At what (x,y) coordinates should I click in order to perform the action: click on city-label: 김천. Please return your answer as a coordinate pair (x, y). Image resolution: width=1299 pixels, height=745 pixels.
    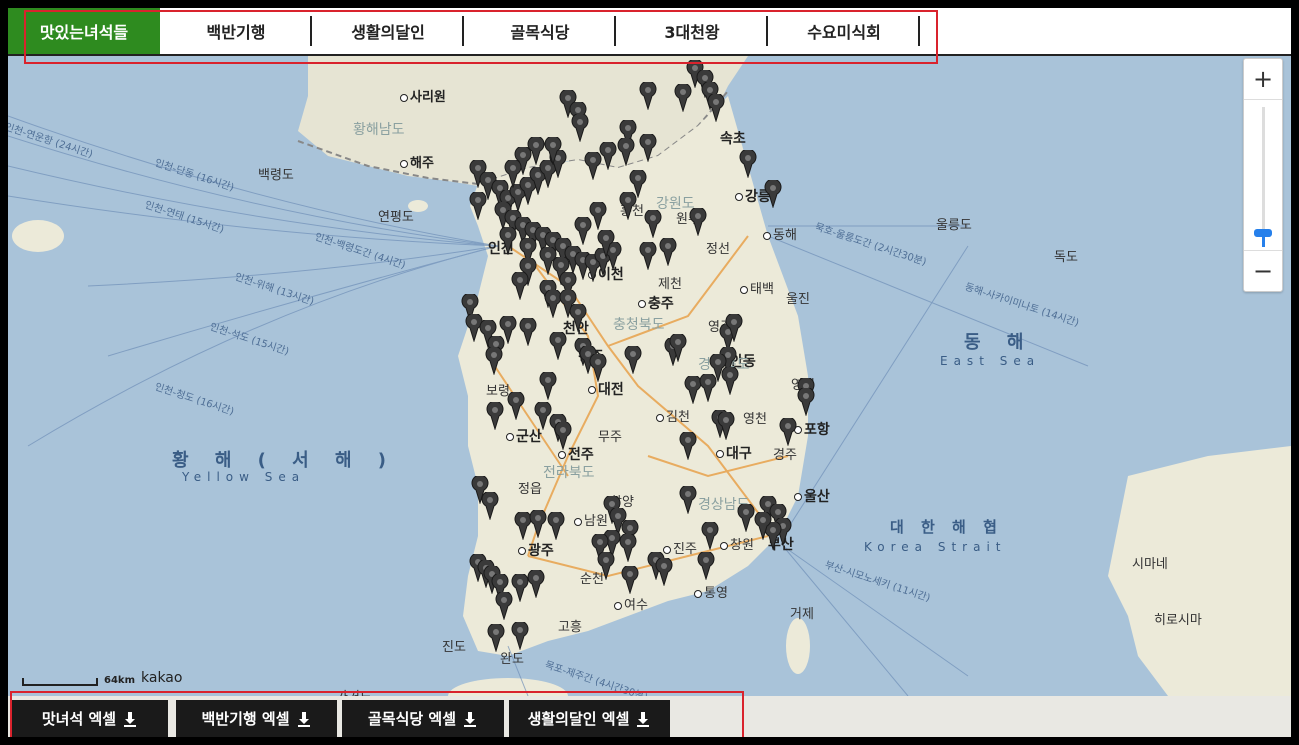
    Looking at the image, I should click on (673, 415).